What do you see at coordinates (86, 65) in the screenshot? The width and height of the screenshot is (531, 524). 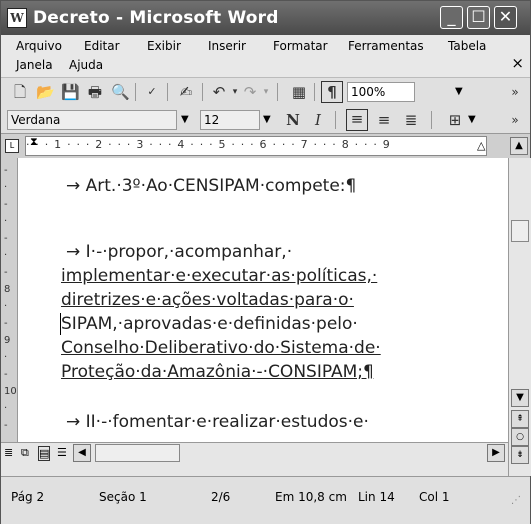 I see `menu-ajuda: Ajuda` at bounding box center [86, 65].